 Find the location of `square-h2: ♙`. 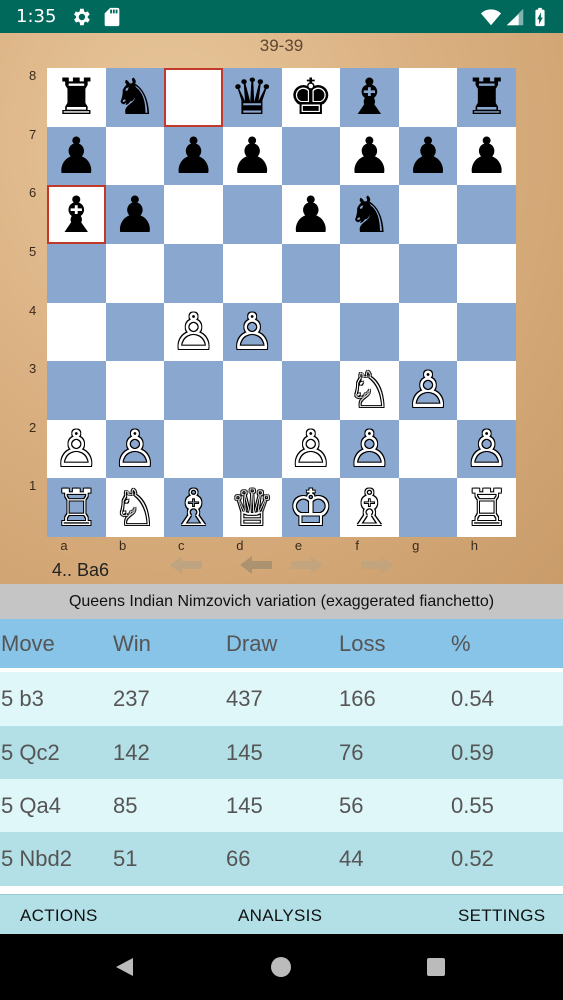

square-h2: ♙ is located at coordinates (486, 449).